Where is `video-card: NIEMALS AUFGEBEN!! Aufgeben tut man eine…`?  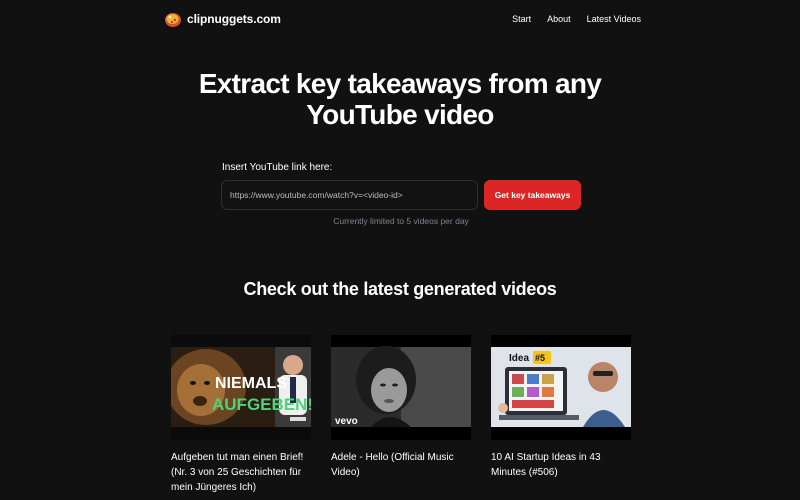
video-card: NIEMALS AUFGEBEN!! Aufgeben tut man eine… is located at coordinates (241, 415).